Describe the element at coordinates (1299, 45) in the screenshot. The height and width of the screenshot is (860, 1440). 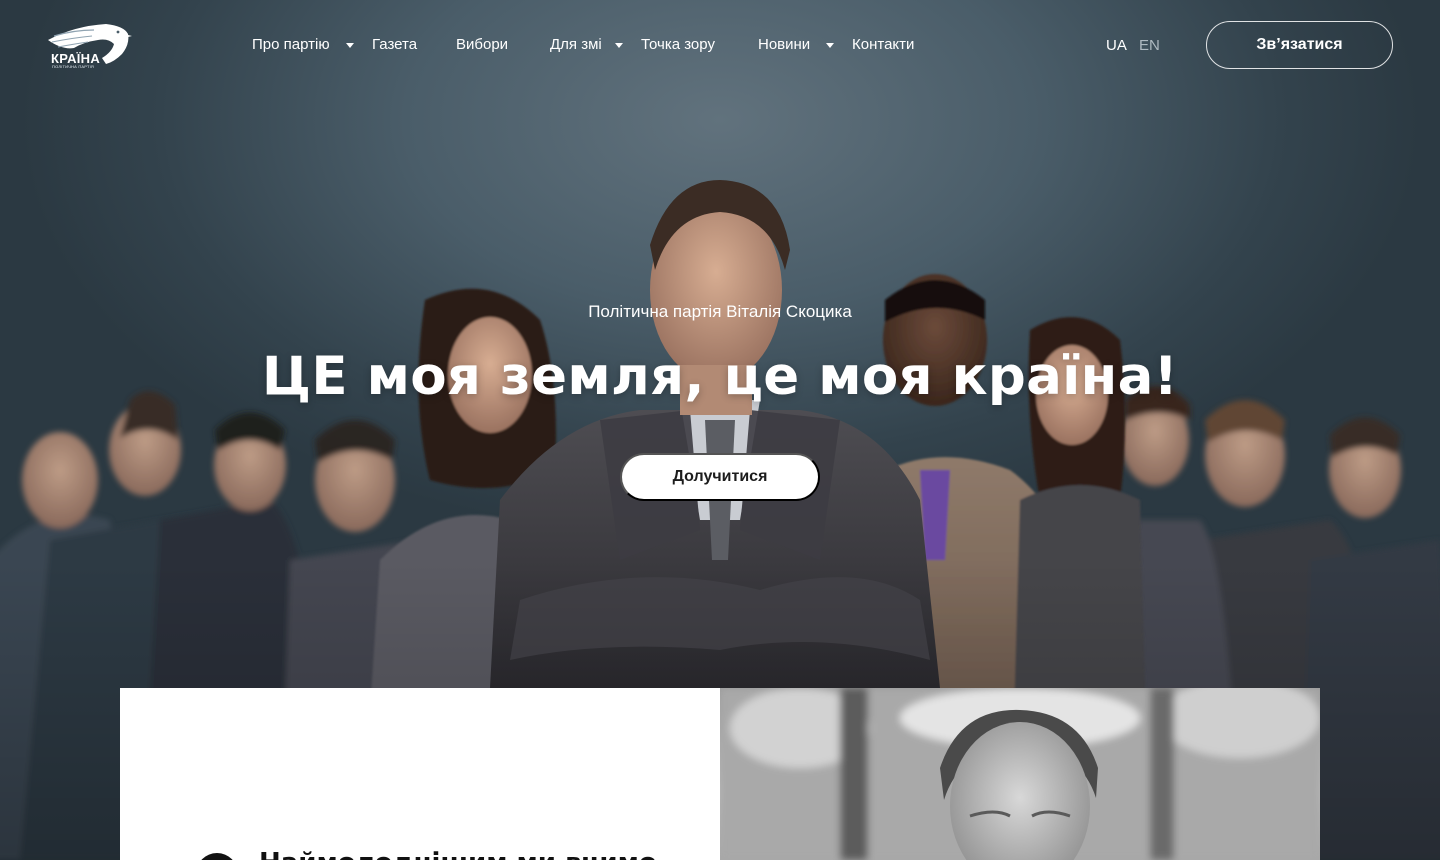
I see `contact-button: Зв’язатися` at that location.